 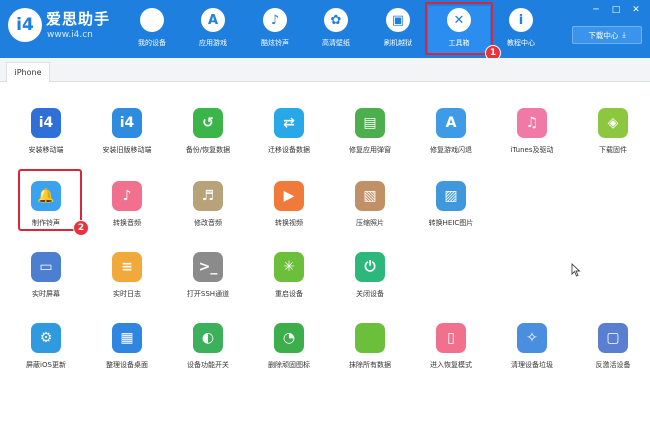 What do you see at coordinates (152, 43) in the screenshot?
I see `nav-item-label: 我的设备` at bounding box center [152, 43].